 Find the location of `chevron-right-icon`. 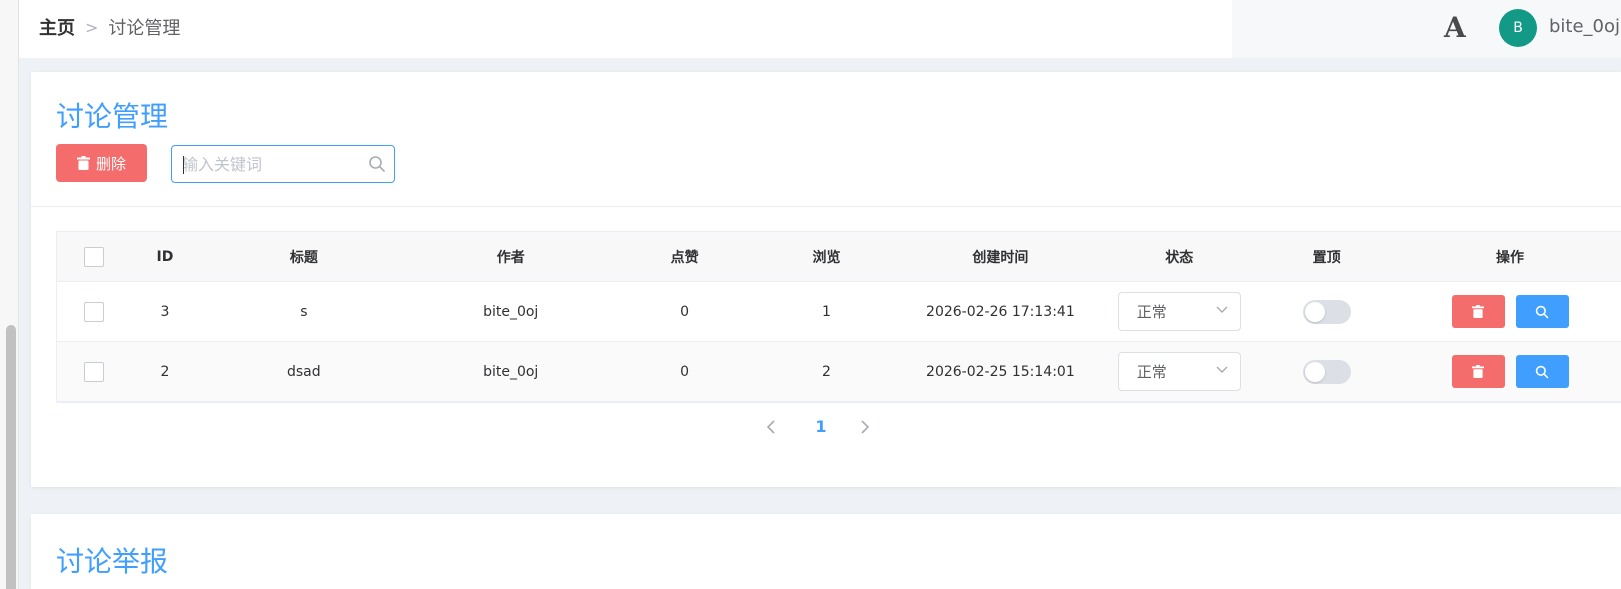

chevron-right-icon is located at coordinates (865, 427).